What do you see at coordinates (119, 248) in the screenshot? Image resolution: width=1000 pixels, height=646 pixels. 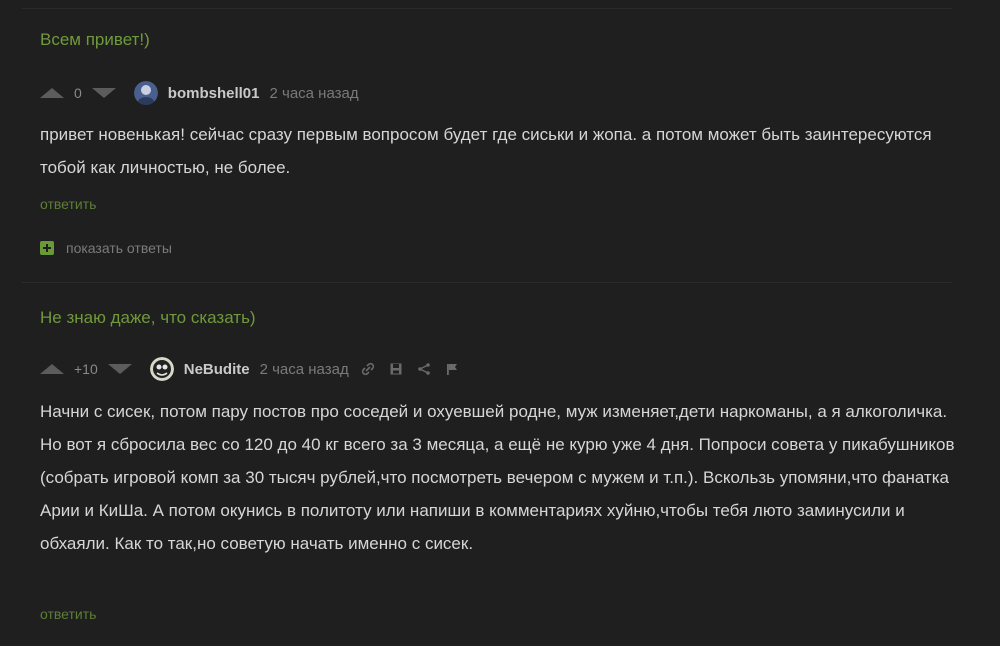 I see `show-replies-label: показать ответы` at bounding box center [119, 248].